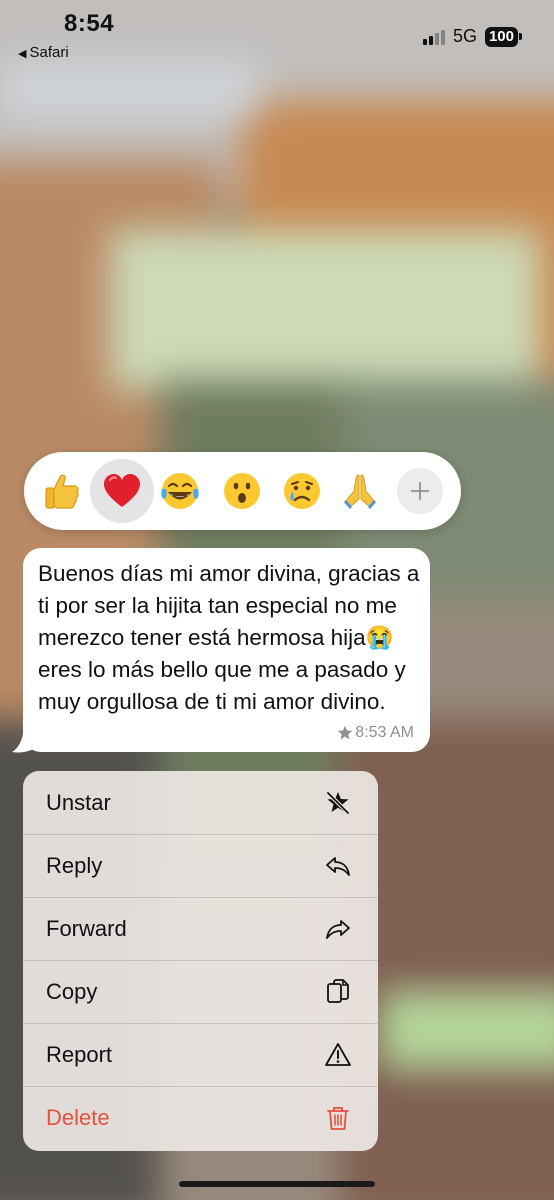 The width and height of the screenshot is (554, 1200). Describe the element at coordinates (78, 802) in the screenshot. I see `menu-label-unstar: Unstar` at that location.